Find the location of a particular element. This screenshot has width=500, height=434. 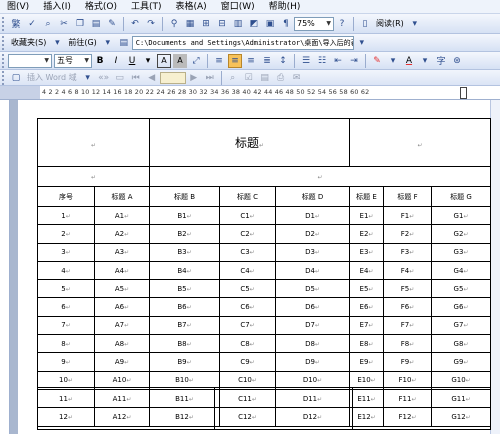

record-number-field is located at coordinates (172, 77).